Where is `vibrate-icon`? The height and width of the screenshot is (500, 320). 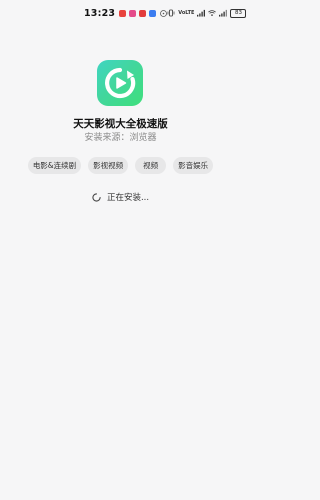 vibrate-icon is located at coordinates (171, 13).